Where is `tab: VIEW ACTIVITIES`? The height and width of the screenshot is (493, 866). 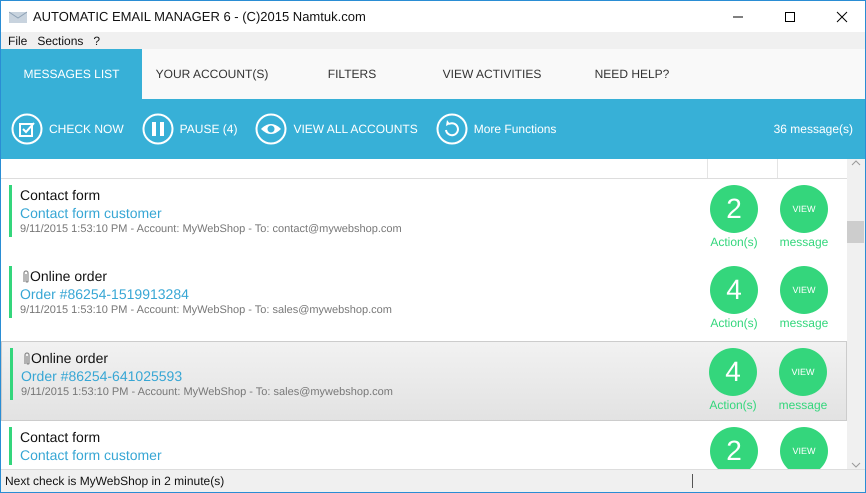 tab: VIEW ACTIVITIES is located at coordinates (492, 74).